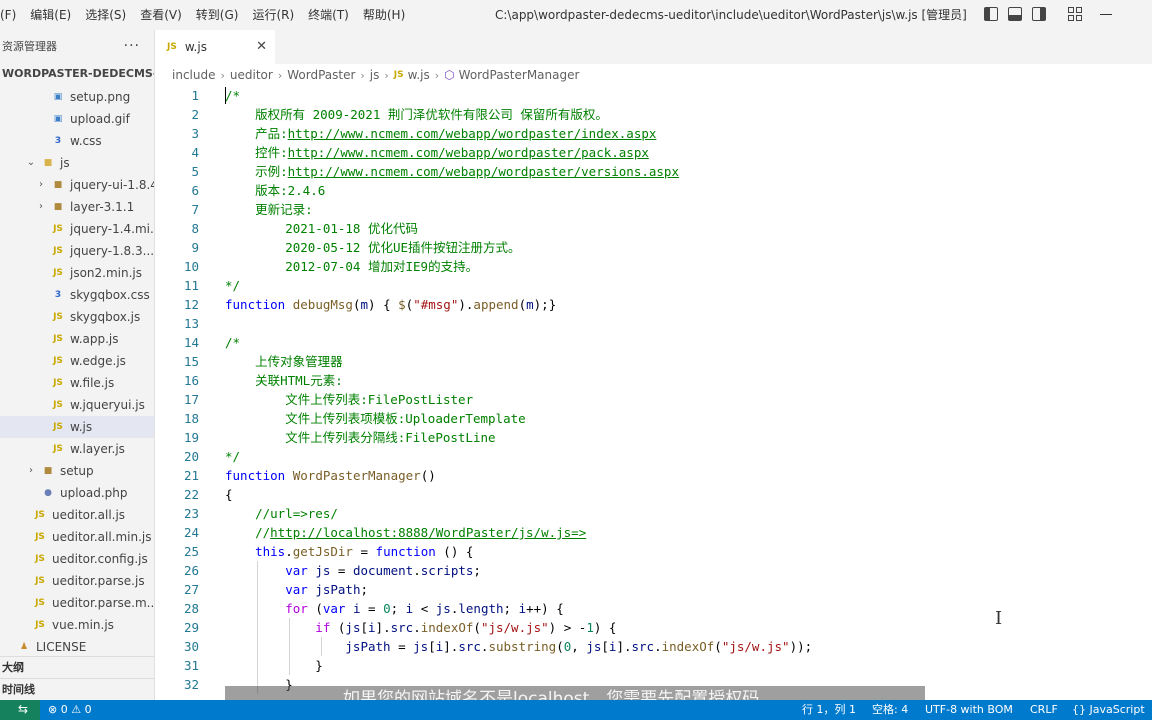 This screenshot has height=720, width=1152. What do you see at coordinates (991, 14) in the screenshot?
I see `toggle-sidebar-icon` at bounding box center [991, 14].